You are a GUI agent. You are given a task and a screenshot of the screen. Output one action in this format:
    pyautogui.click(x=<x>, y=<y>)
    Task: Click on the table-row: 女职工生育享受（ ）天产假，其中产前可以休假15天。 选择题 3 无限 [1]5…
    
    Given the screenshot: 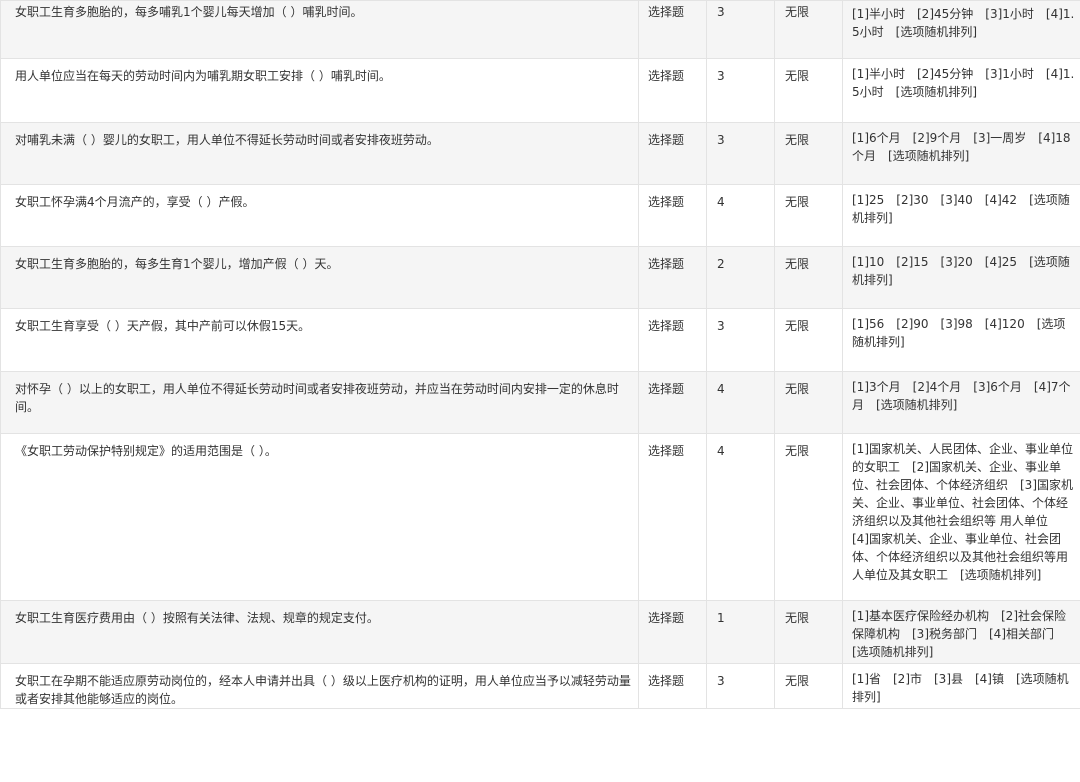 What is the action you would take?
    pyautogui.click(x=540, y=340)
    